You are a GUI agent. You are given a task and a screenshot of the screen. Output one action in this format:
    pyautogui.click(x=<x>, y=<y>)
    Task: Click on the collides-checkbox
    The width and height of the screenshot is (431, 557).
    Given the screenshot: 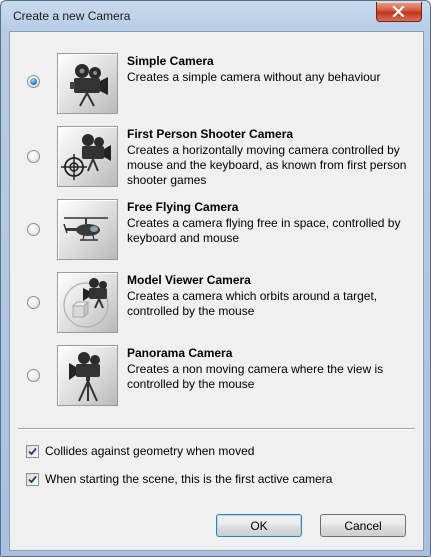 What is the action you would take?
    pyautogui.click(x=32, y=451)
    